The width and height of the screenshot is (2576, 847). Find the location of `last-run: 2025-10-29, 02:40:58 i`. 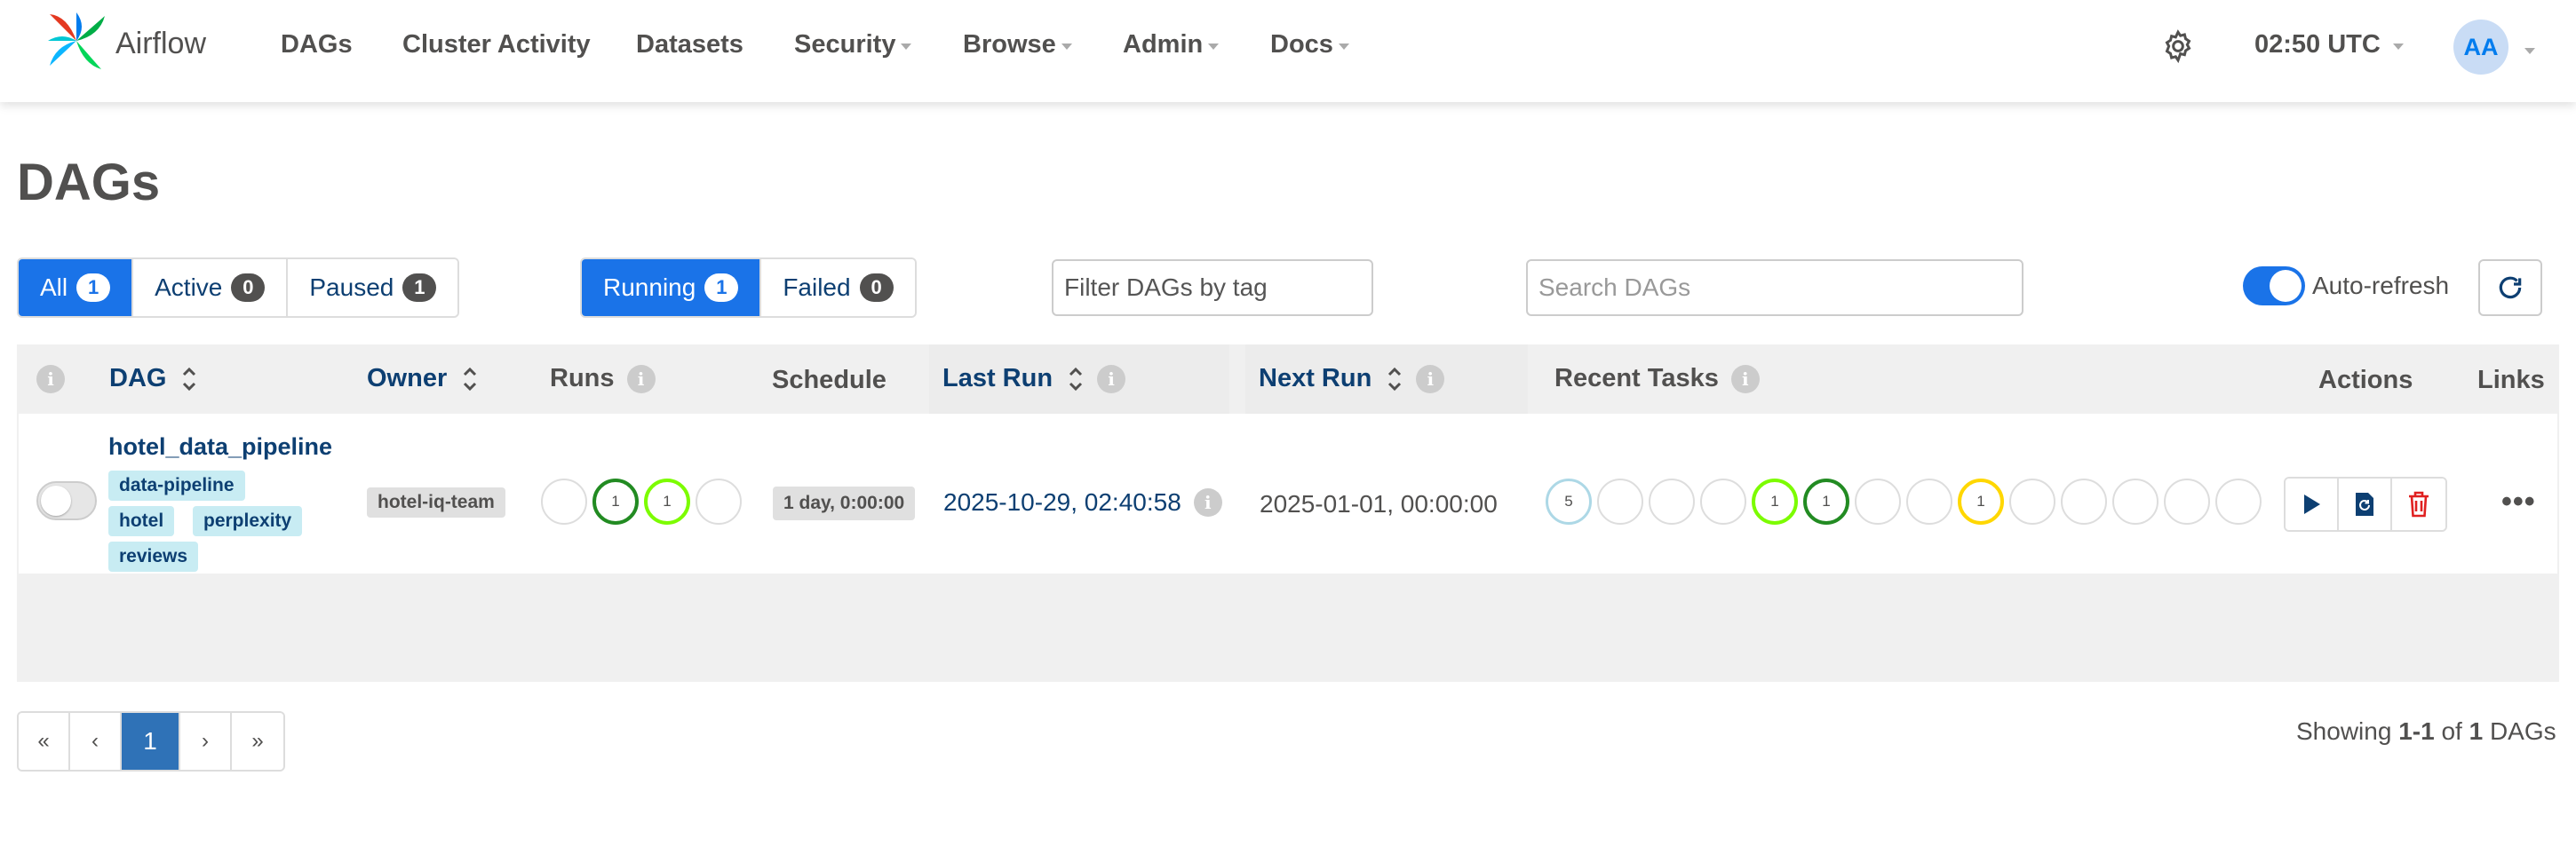

last-run: 2025-10-29, 02:40:58 i is located at coordinates (1082, 502).